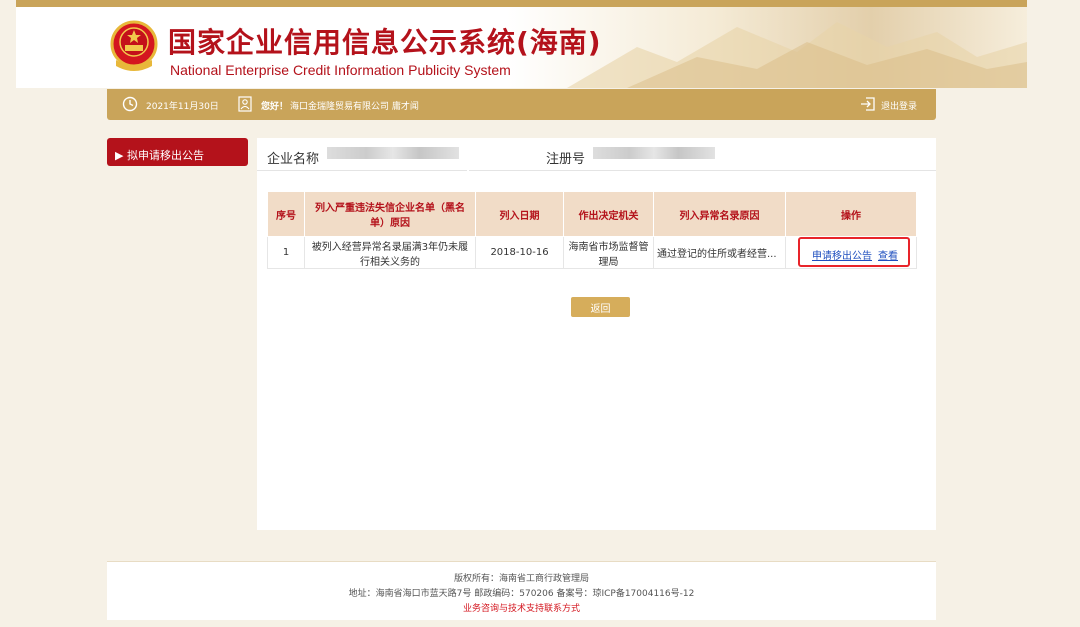 The height and width of the screenshot is (627, 1080). What do you see at coordinates (566, 159) in the screenshot?
I see `registration-number-label: 注册号` at bounding box center [566, 159].